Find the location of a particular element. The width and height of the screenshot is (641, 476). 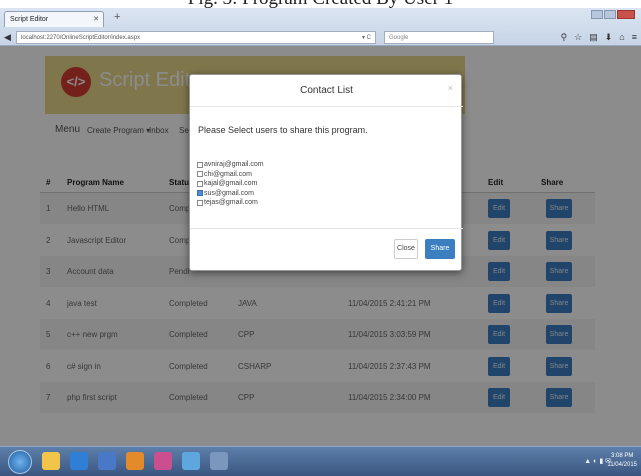

figure-caption: Fig. 3: Program Created By User 1 is located at coordinates (320, 4).